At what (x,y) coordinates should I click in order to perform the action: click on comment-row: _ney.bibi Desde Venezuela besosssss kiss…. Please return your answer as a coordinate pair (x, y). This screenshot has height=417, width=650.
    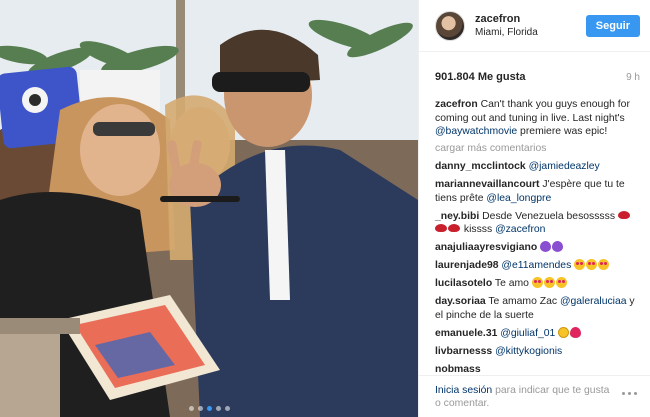
    Looking at the image, I should click on (538, 223).